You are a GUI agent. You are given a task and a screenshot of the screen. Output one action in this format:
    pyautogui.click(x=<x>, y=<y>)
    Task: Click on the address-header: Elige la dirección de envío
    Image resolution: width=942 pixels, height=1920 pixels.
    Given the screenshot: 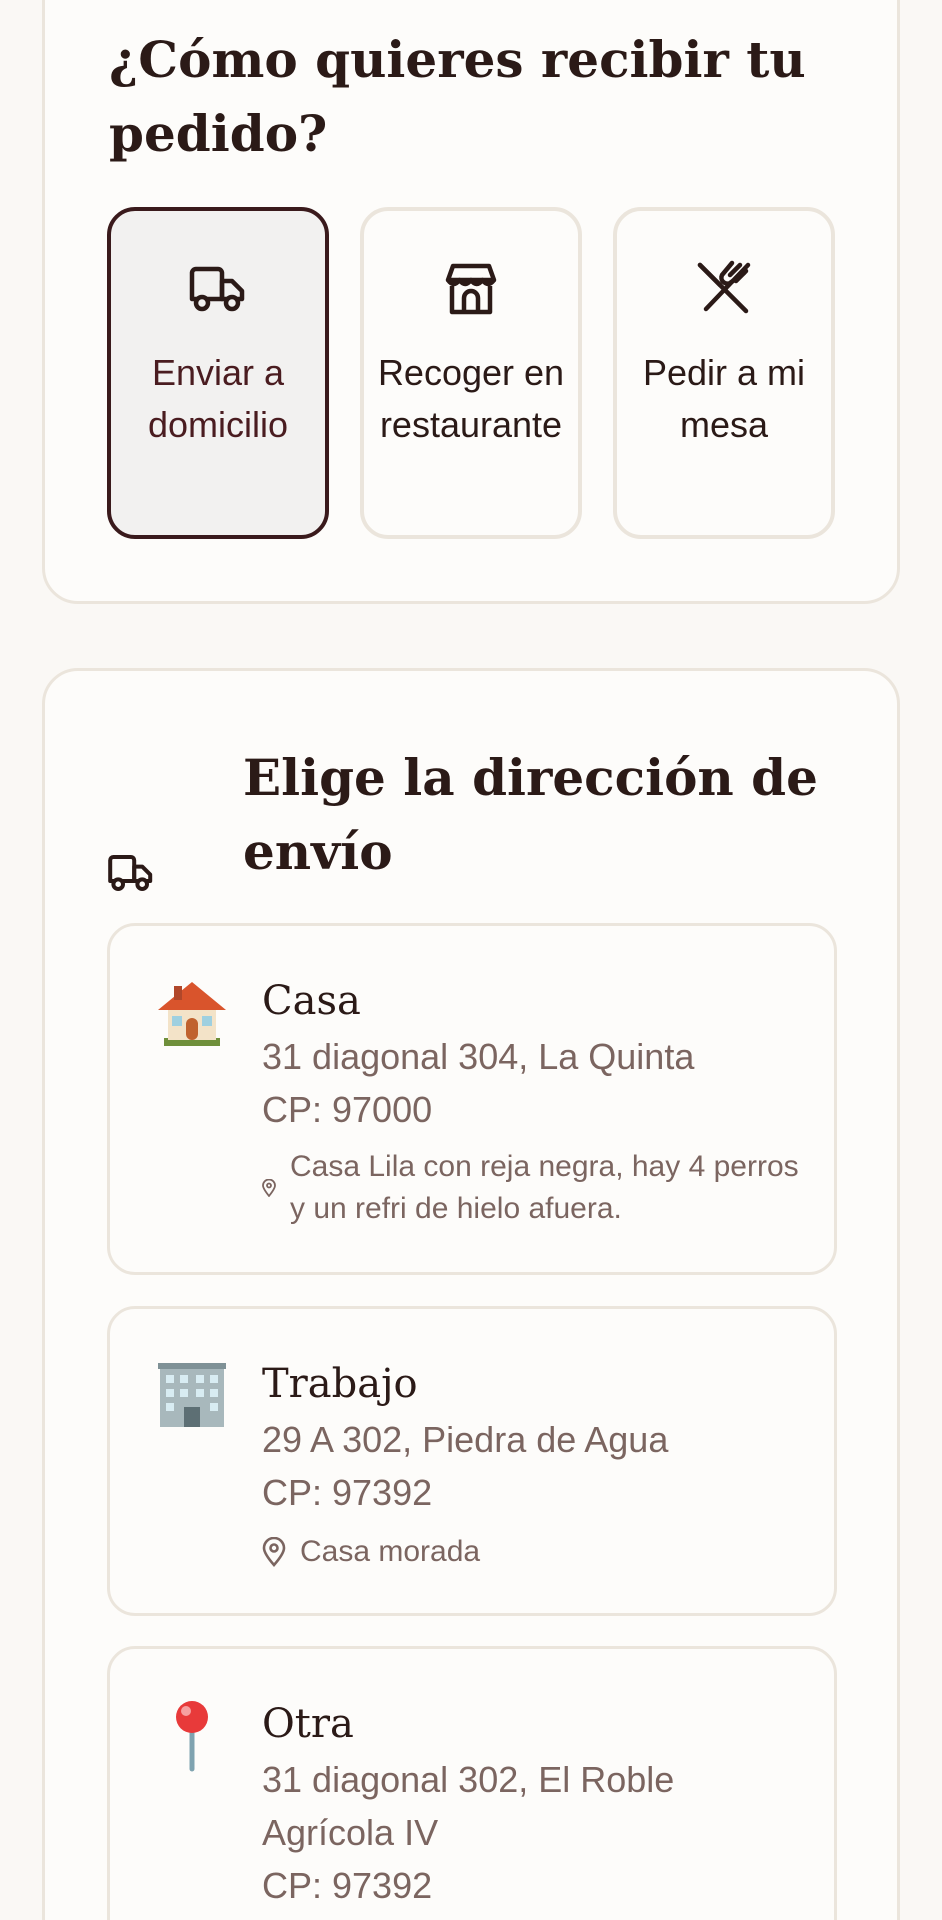 What is the action you would take?
    pyautogui.click(x=487, y=821)
    